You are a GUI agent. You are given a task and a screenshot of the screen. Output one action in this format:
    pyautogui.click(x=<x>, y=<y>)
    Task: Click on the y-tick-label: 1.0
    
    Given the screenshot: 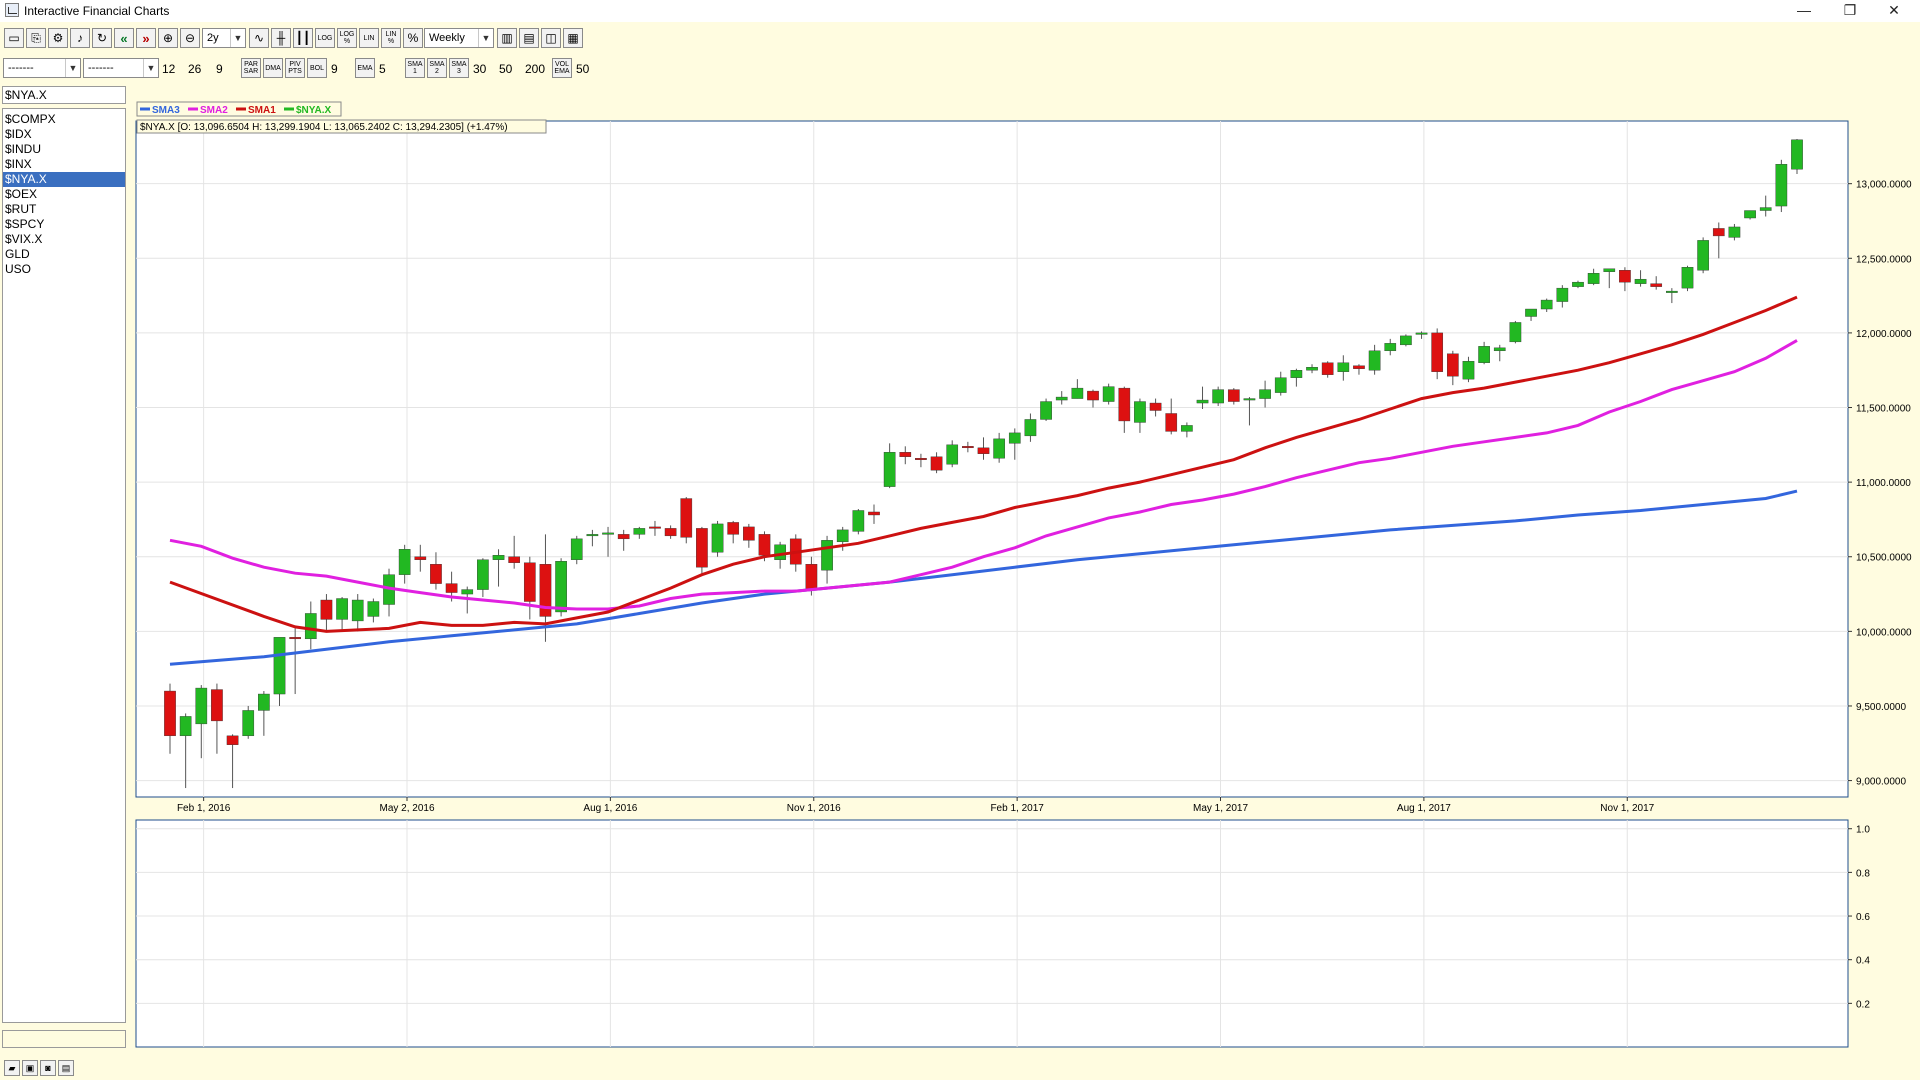 What is the action you would take?
    pyautogui.click(x=1863, y=830)
    